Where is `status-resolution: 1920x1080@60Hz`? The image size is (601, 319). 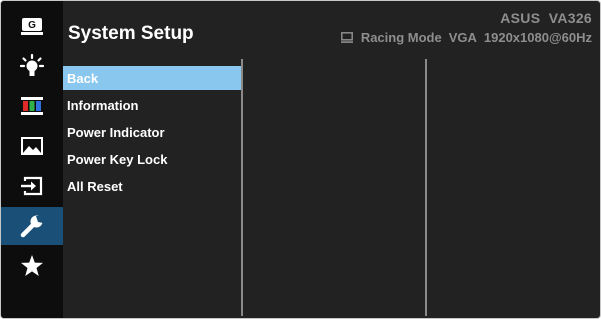
status-resolution: 1920x1080@60Hz is located at coordinates (537, 37).